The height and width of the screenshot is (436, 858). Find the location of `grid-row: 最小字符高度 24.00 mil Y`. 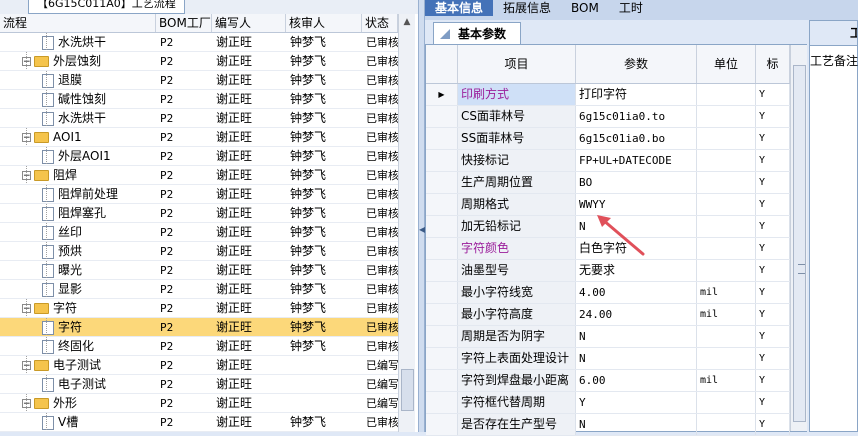

grid-row: 最小字符高度 24.00 mil Y is located at coordinates (608, 315).